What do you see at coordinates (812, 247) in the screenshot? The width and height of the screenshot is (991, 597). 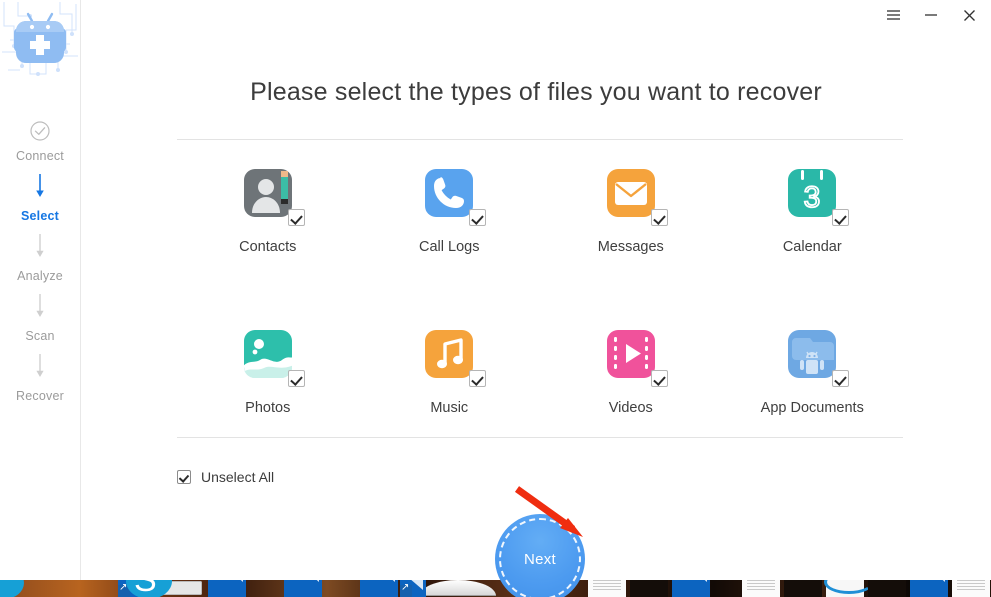 I see `file-type-label: Calendar` at bounding box center [812, 247].